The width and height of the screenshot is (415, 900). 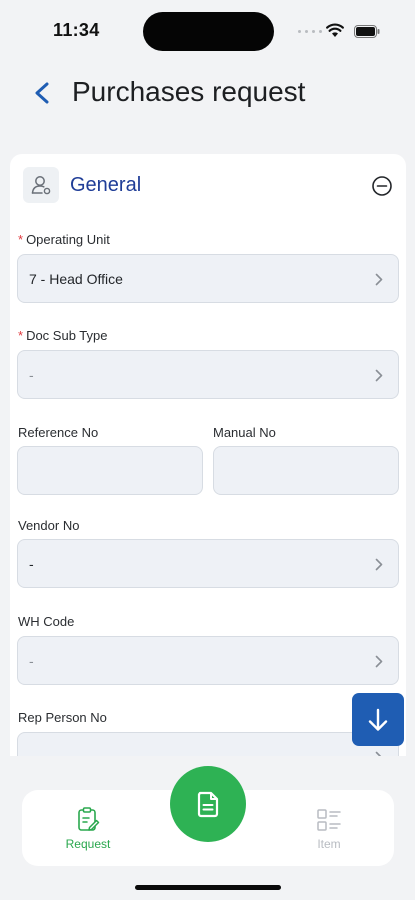 What do you see at coordinates (31, 564) in the screenshot?
I see `vendor-no-value: -` at bounding box center [31, 564].